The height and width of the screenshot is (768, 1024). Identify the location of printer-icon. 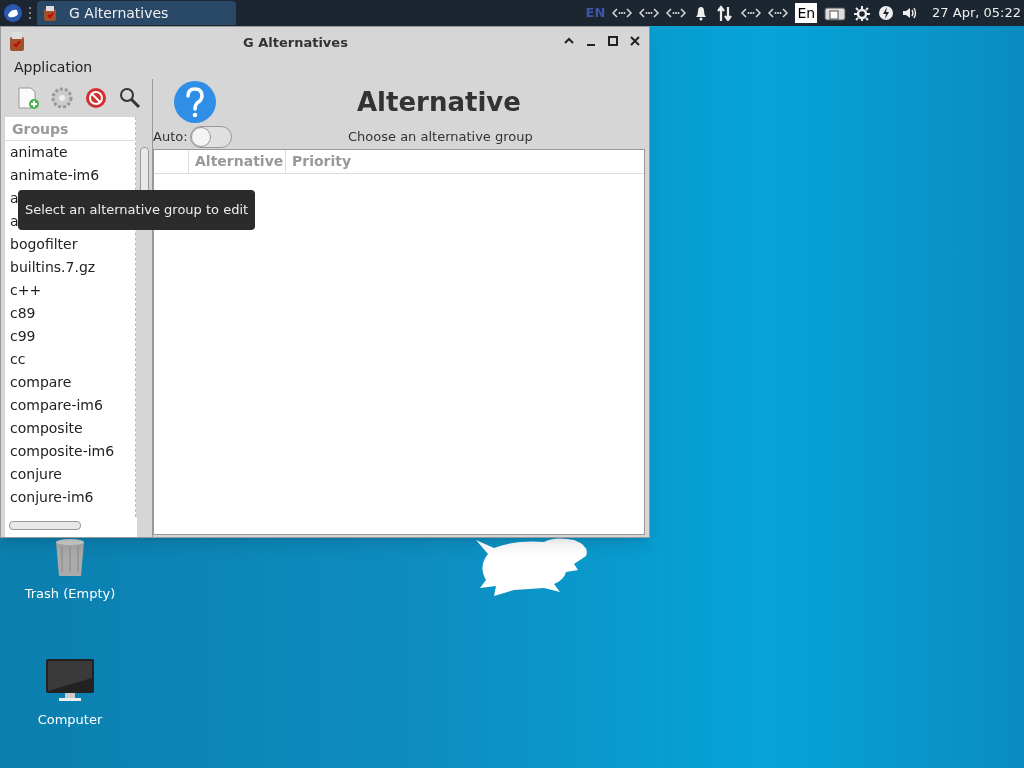
(835, 13).